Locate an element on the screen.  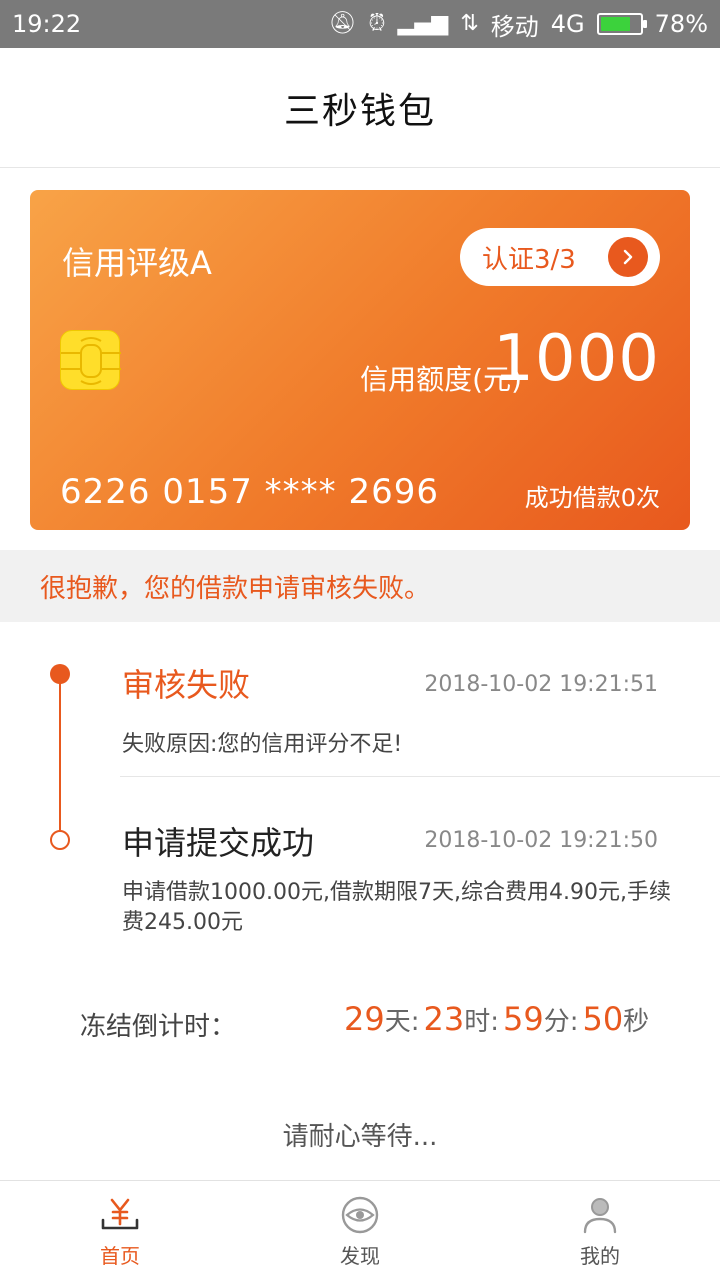
eye-discover-icon is located at coordinates (360, 1215).